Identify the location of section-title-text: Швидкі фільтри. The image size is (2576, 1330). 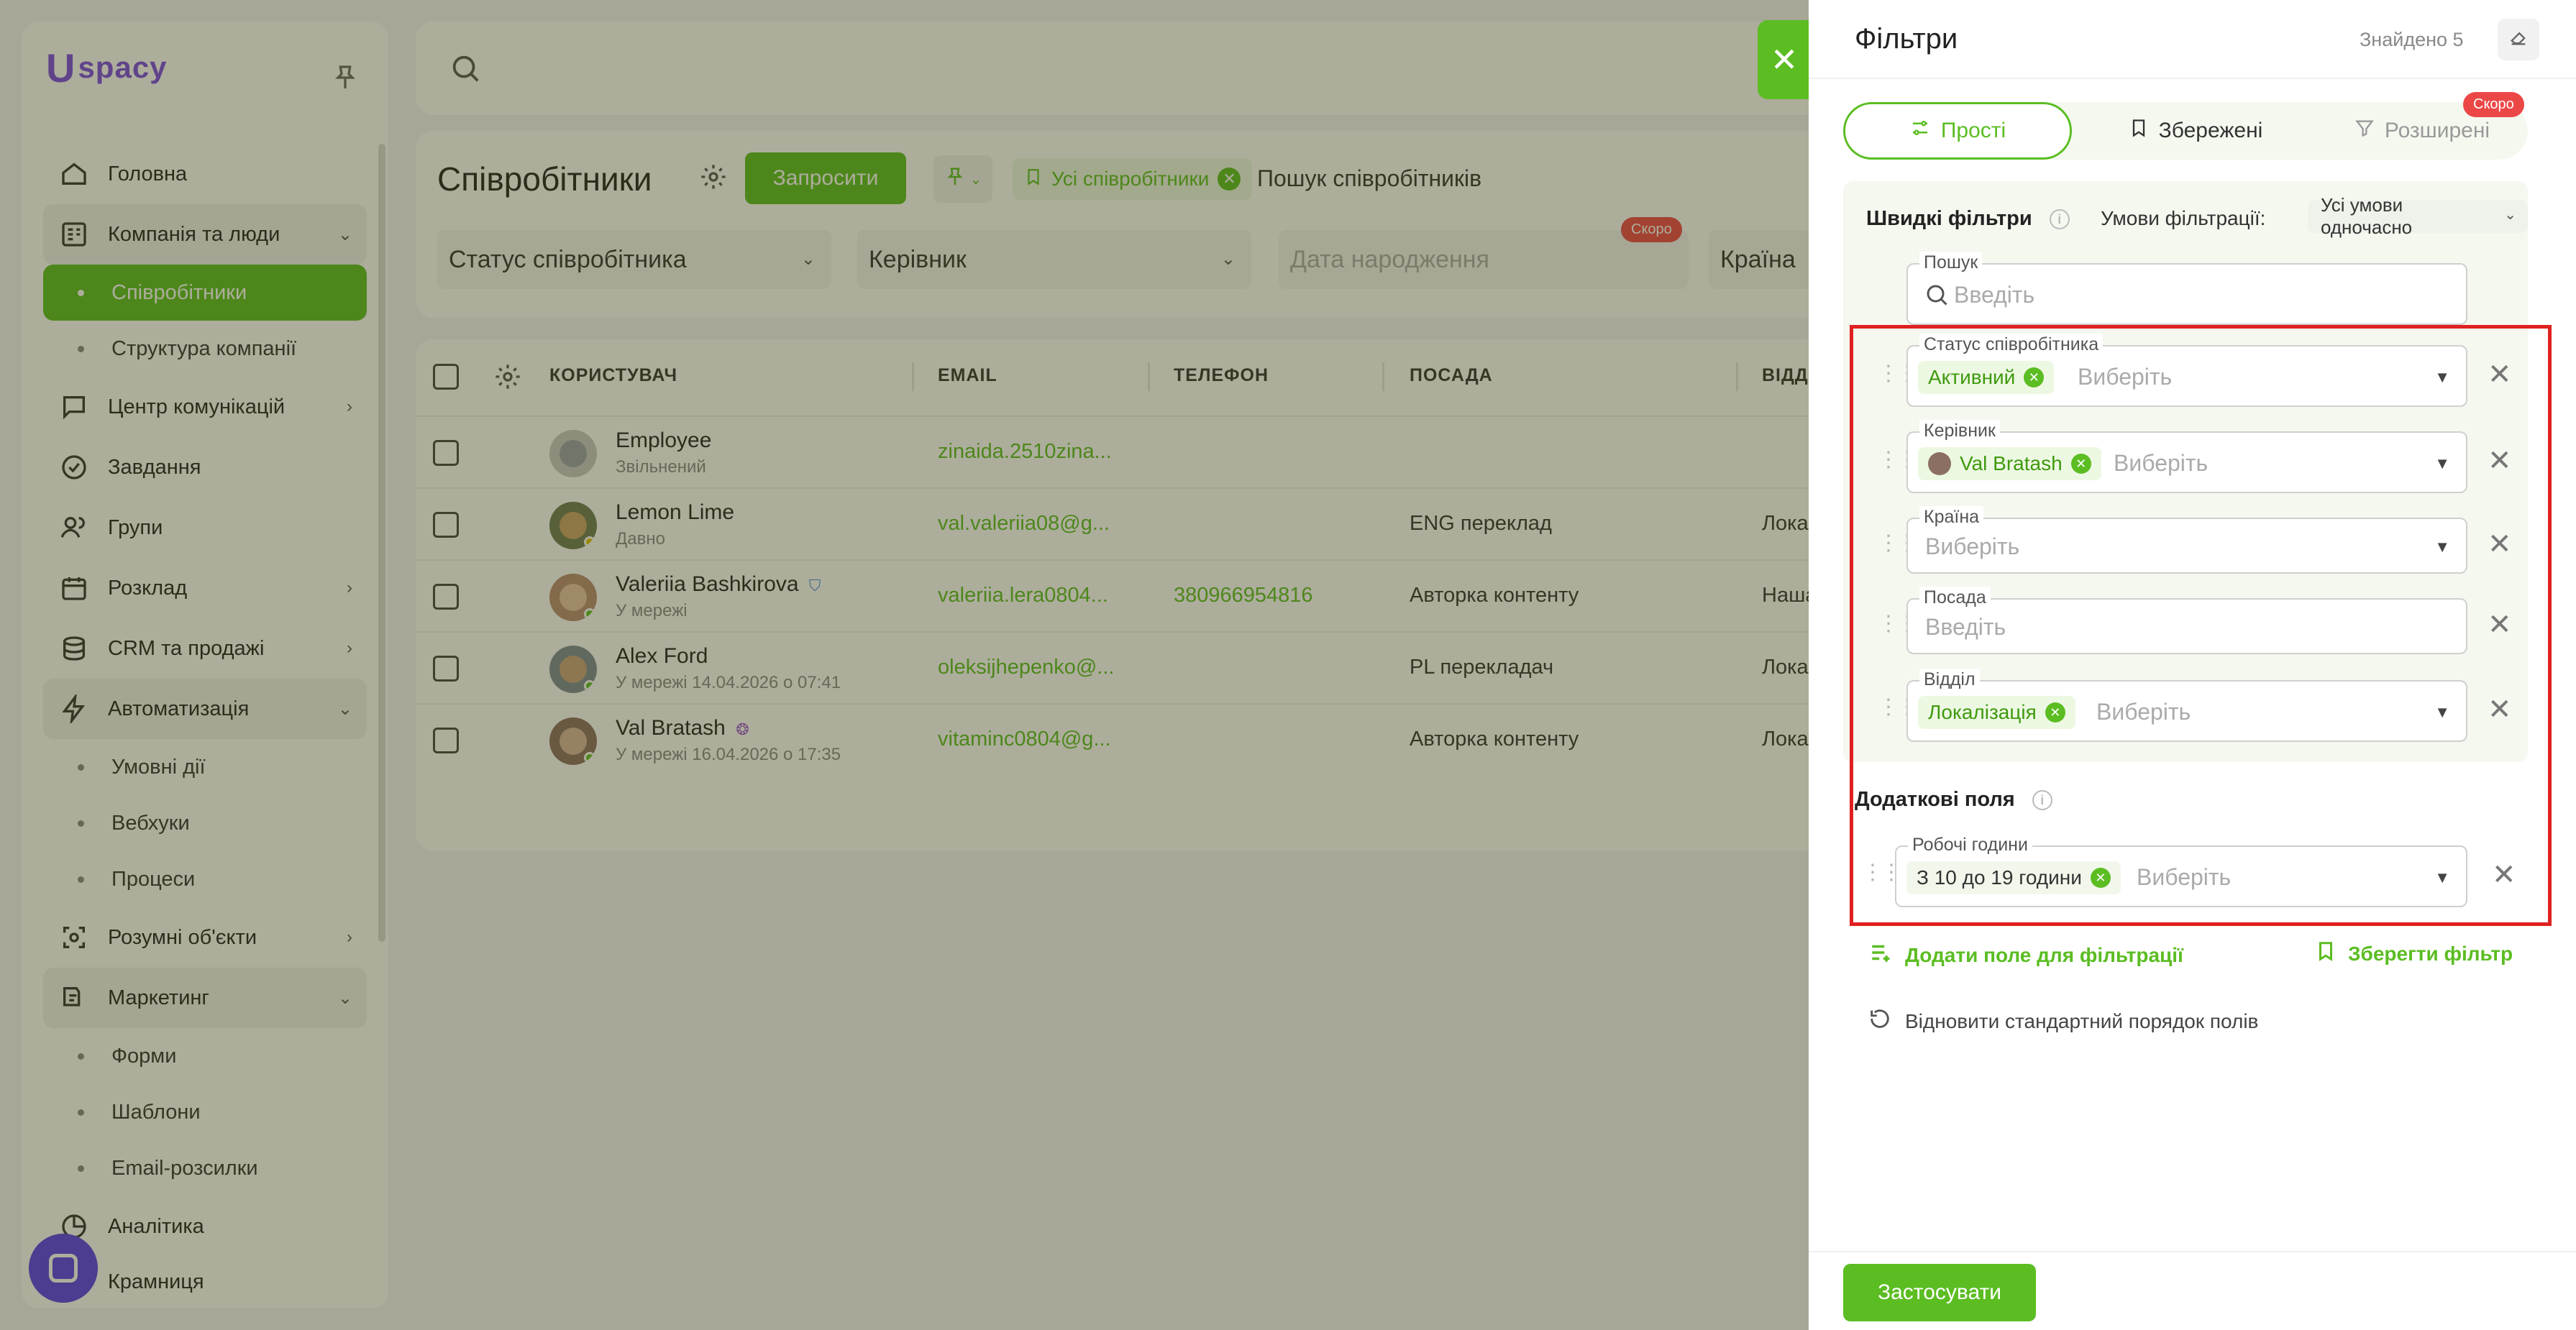
(1949, 218).